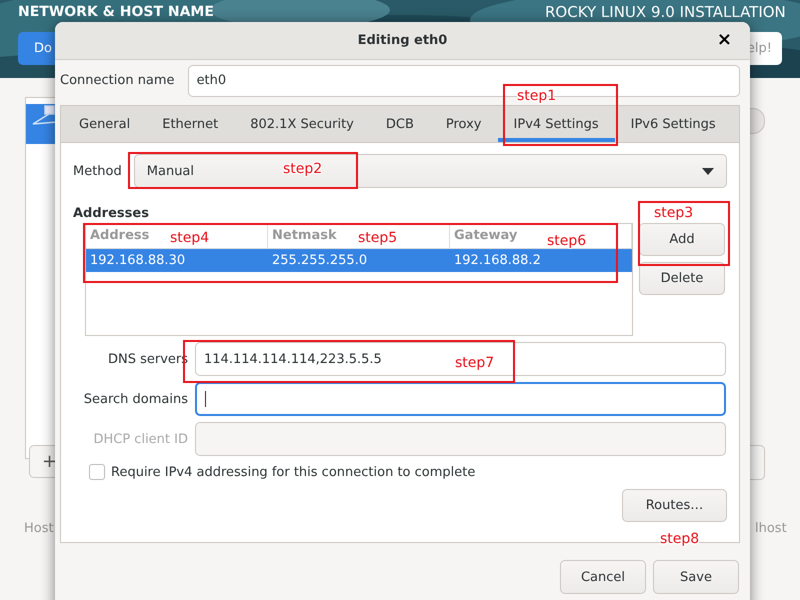  What do you see at coordinates (190, 238) in the screenshot?
I see `annotation-label: step4` at bounding box center [190, 238].